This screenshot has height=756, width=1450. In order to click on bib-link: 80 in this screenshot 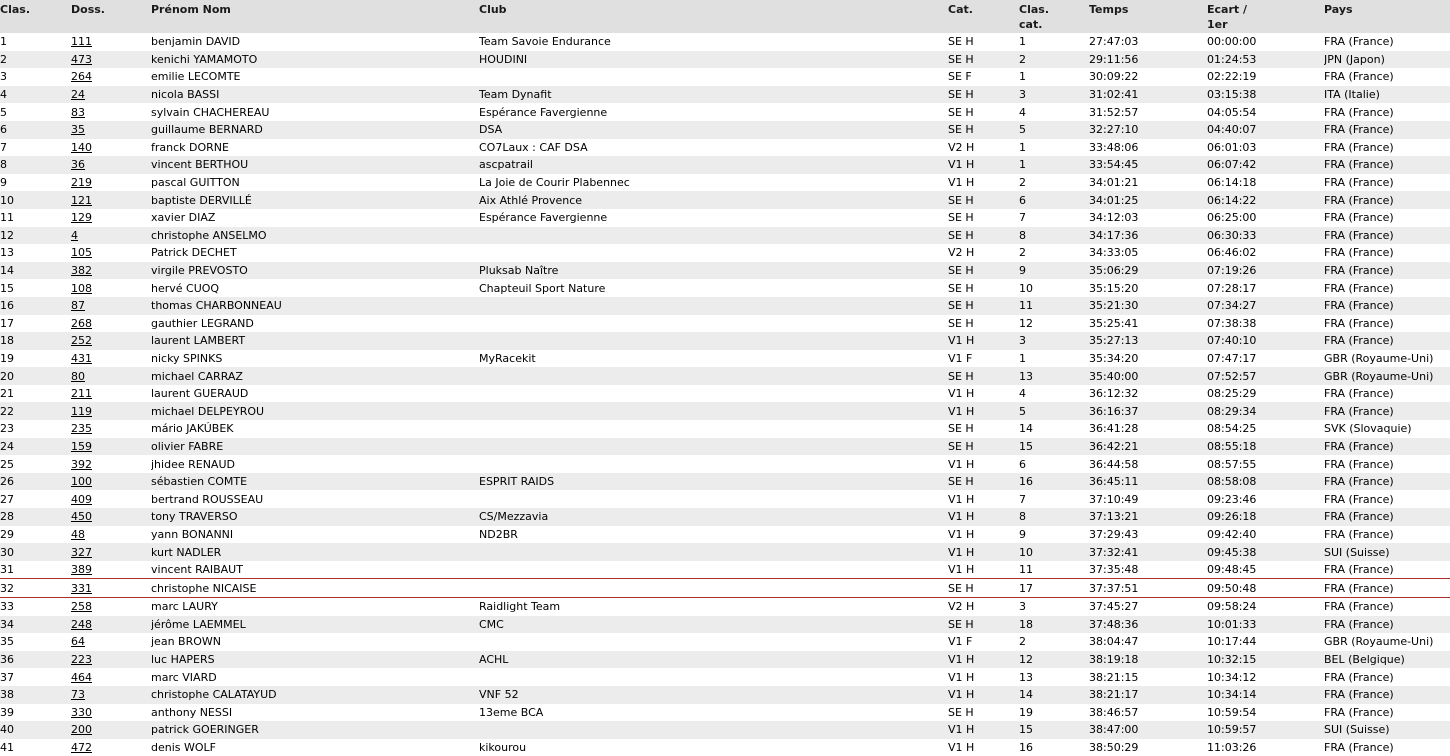, I will do `click(78, 376)`.